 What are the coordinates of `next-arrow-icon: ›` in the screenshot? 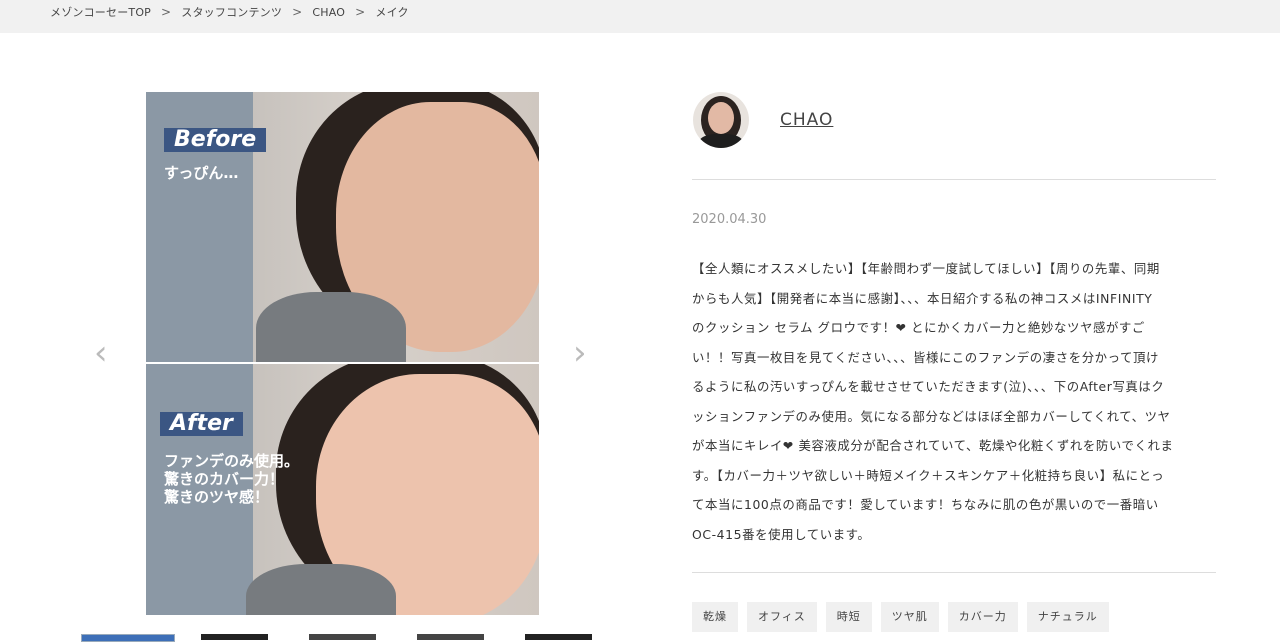 It's located at (583, 353).